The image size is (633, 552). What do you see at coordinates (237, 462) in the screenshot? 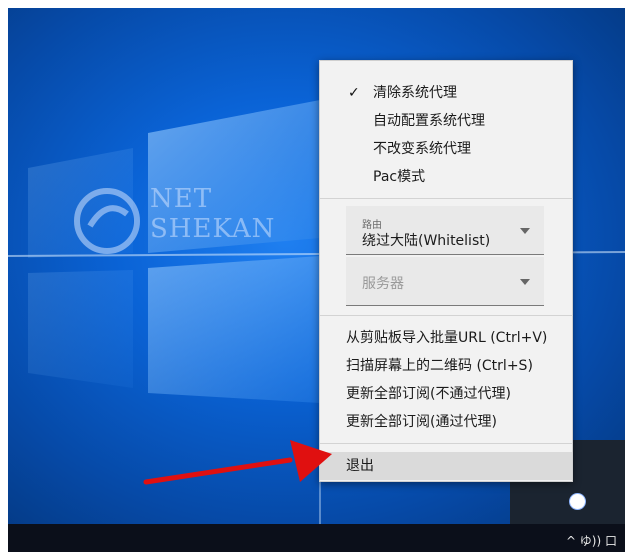
I see `red-arrow-annotation` at bounding box center [237, 462].